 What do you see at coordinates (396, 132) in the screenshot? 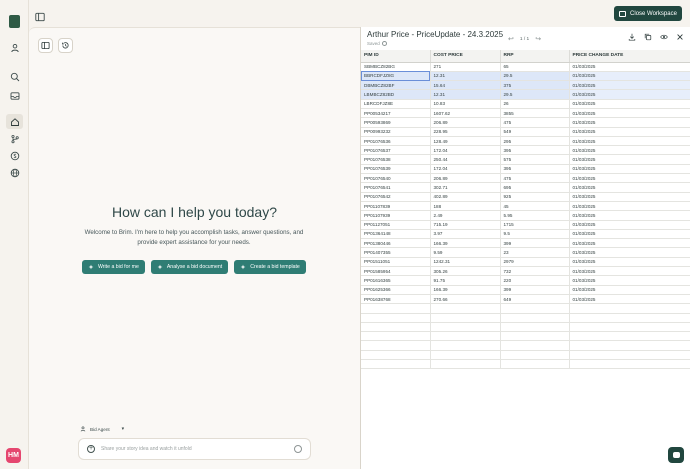
I see `table-cell: PP00993232` at bounding box center [396, 132].